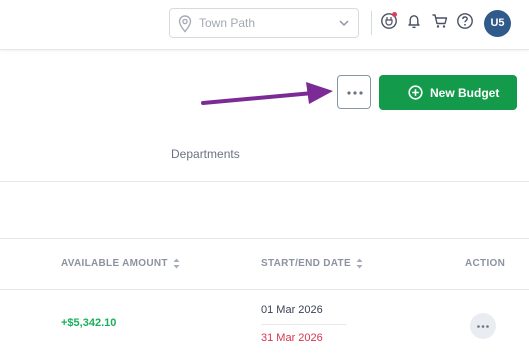 This screenshot has width=529, height=360. I want to click on location-select: Town Path, so click(264, 23).